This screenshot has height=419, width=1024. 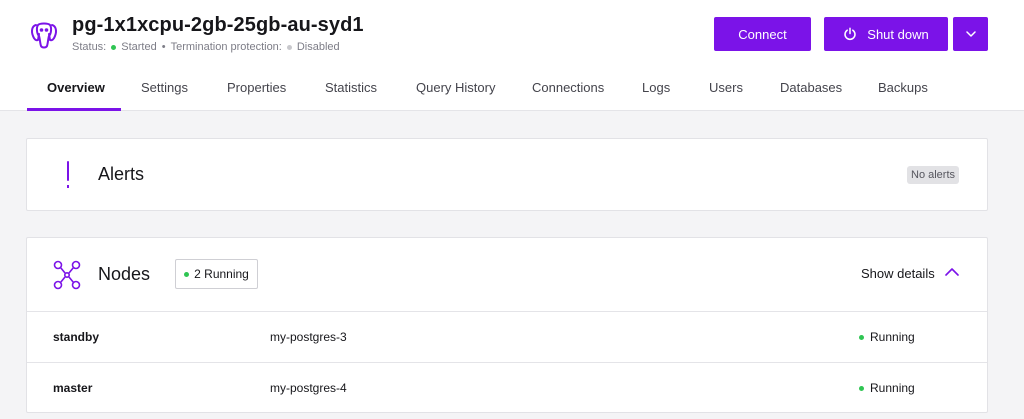 What do you see at coordinates (44, 35) in the screenshot?
I see `postgres-elephant-icon` at bounding box center [44, 35].